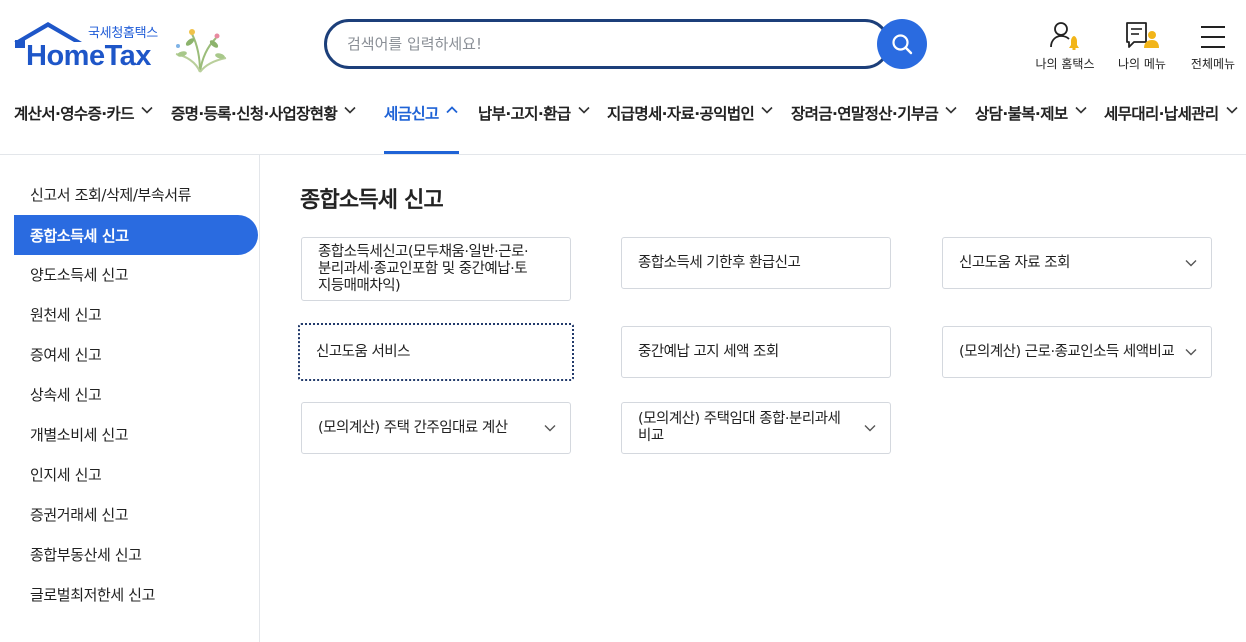 The width and height of the screenshot is (1246, 642). I want to click on card-filing-help-service: 신고도움 서비스, so click(436, 352).